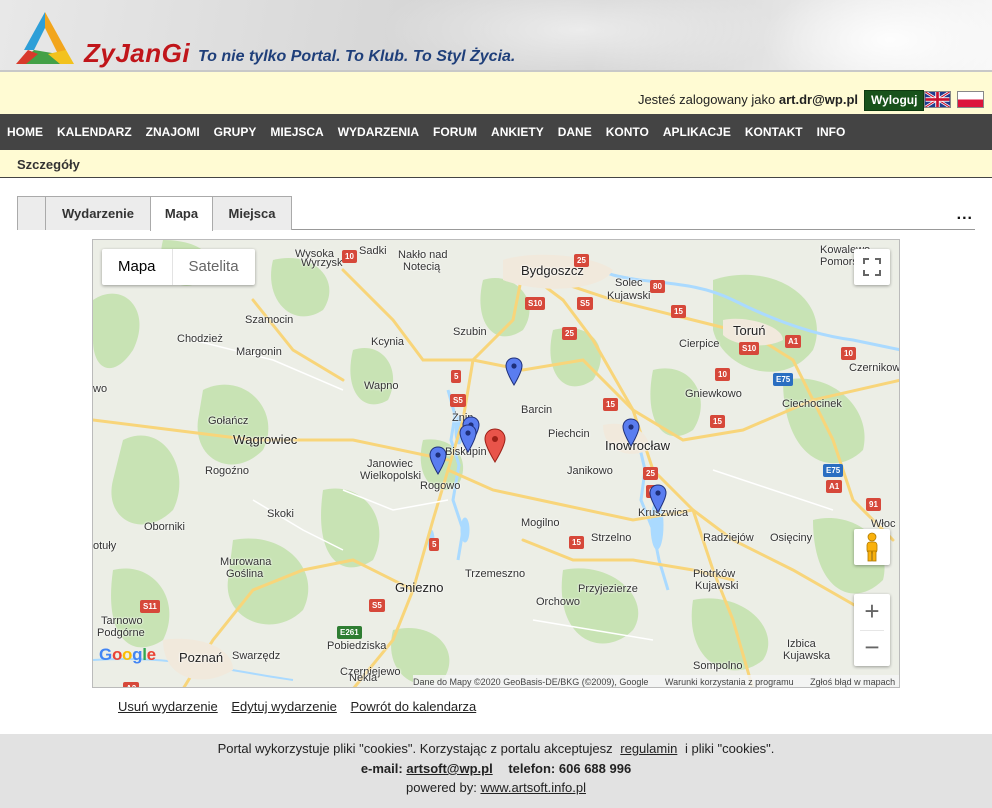 The image size is (992, 808). I want to click on nav-grupy: GRUPY, so click(235, 132).